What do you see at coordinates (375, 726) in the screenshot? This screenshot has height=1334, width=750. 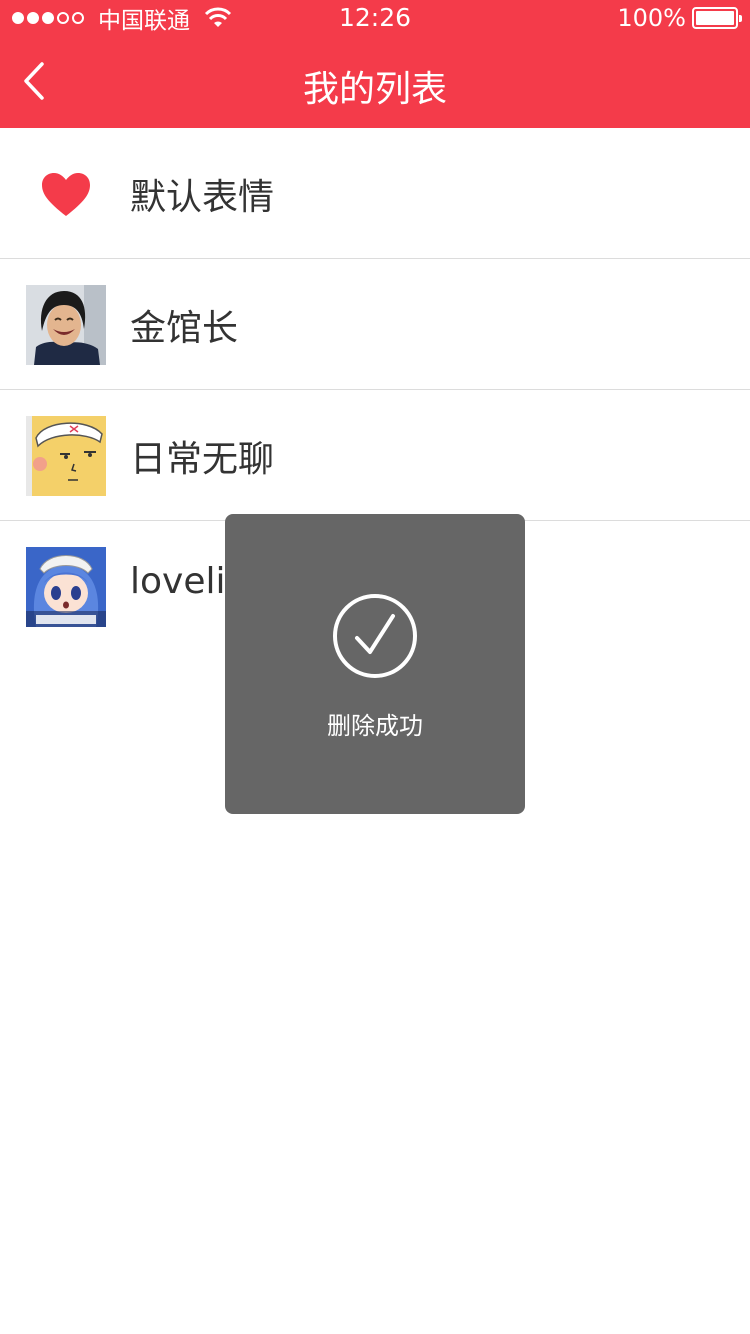 I see `toast-message: 删除成功` at bounding box center [375, 726].